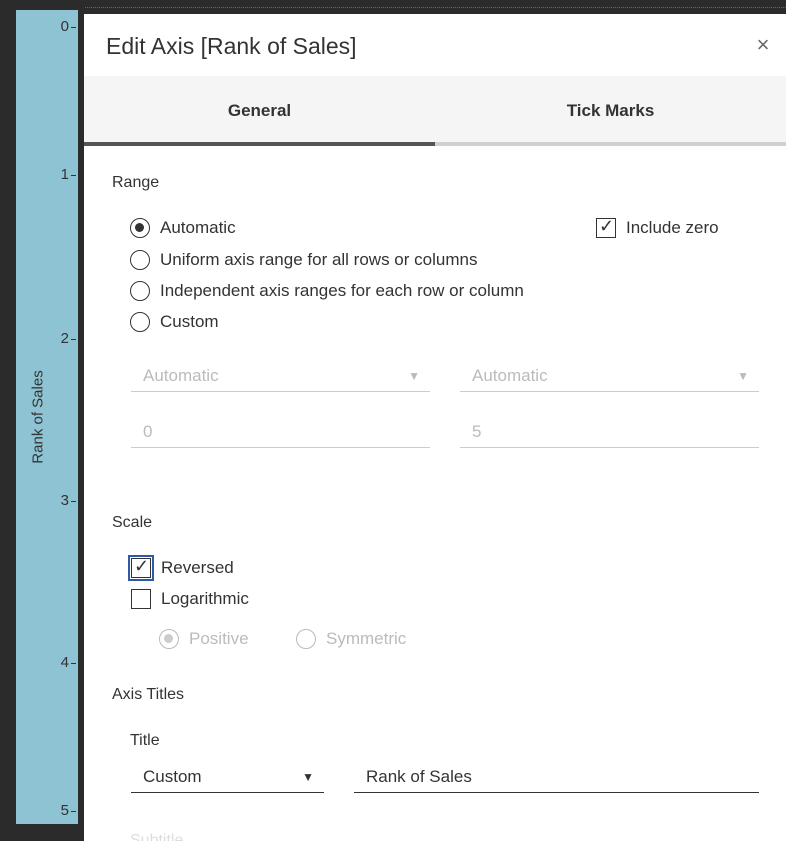 Image resolution: width=786 pixels, height=841 pixels. What do you see at coordinates (419, 776) in the screenshot?
I see `title-input-value: Rank of Sales` at bounding box center [419, 776].